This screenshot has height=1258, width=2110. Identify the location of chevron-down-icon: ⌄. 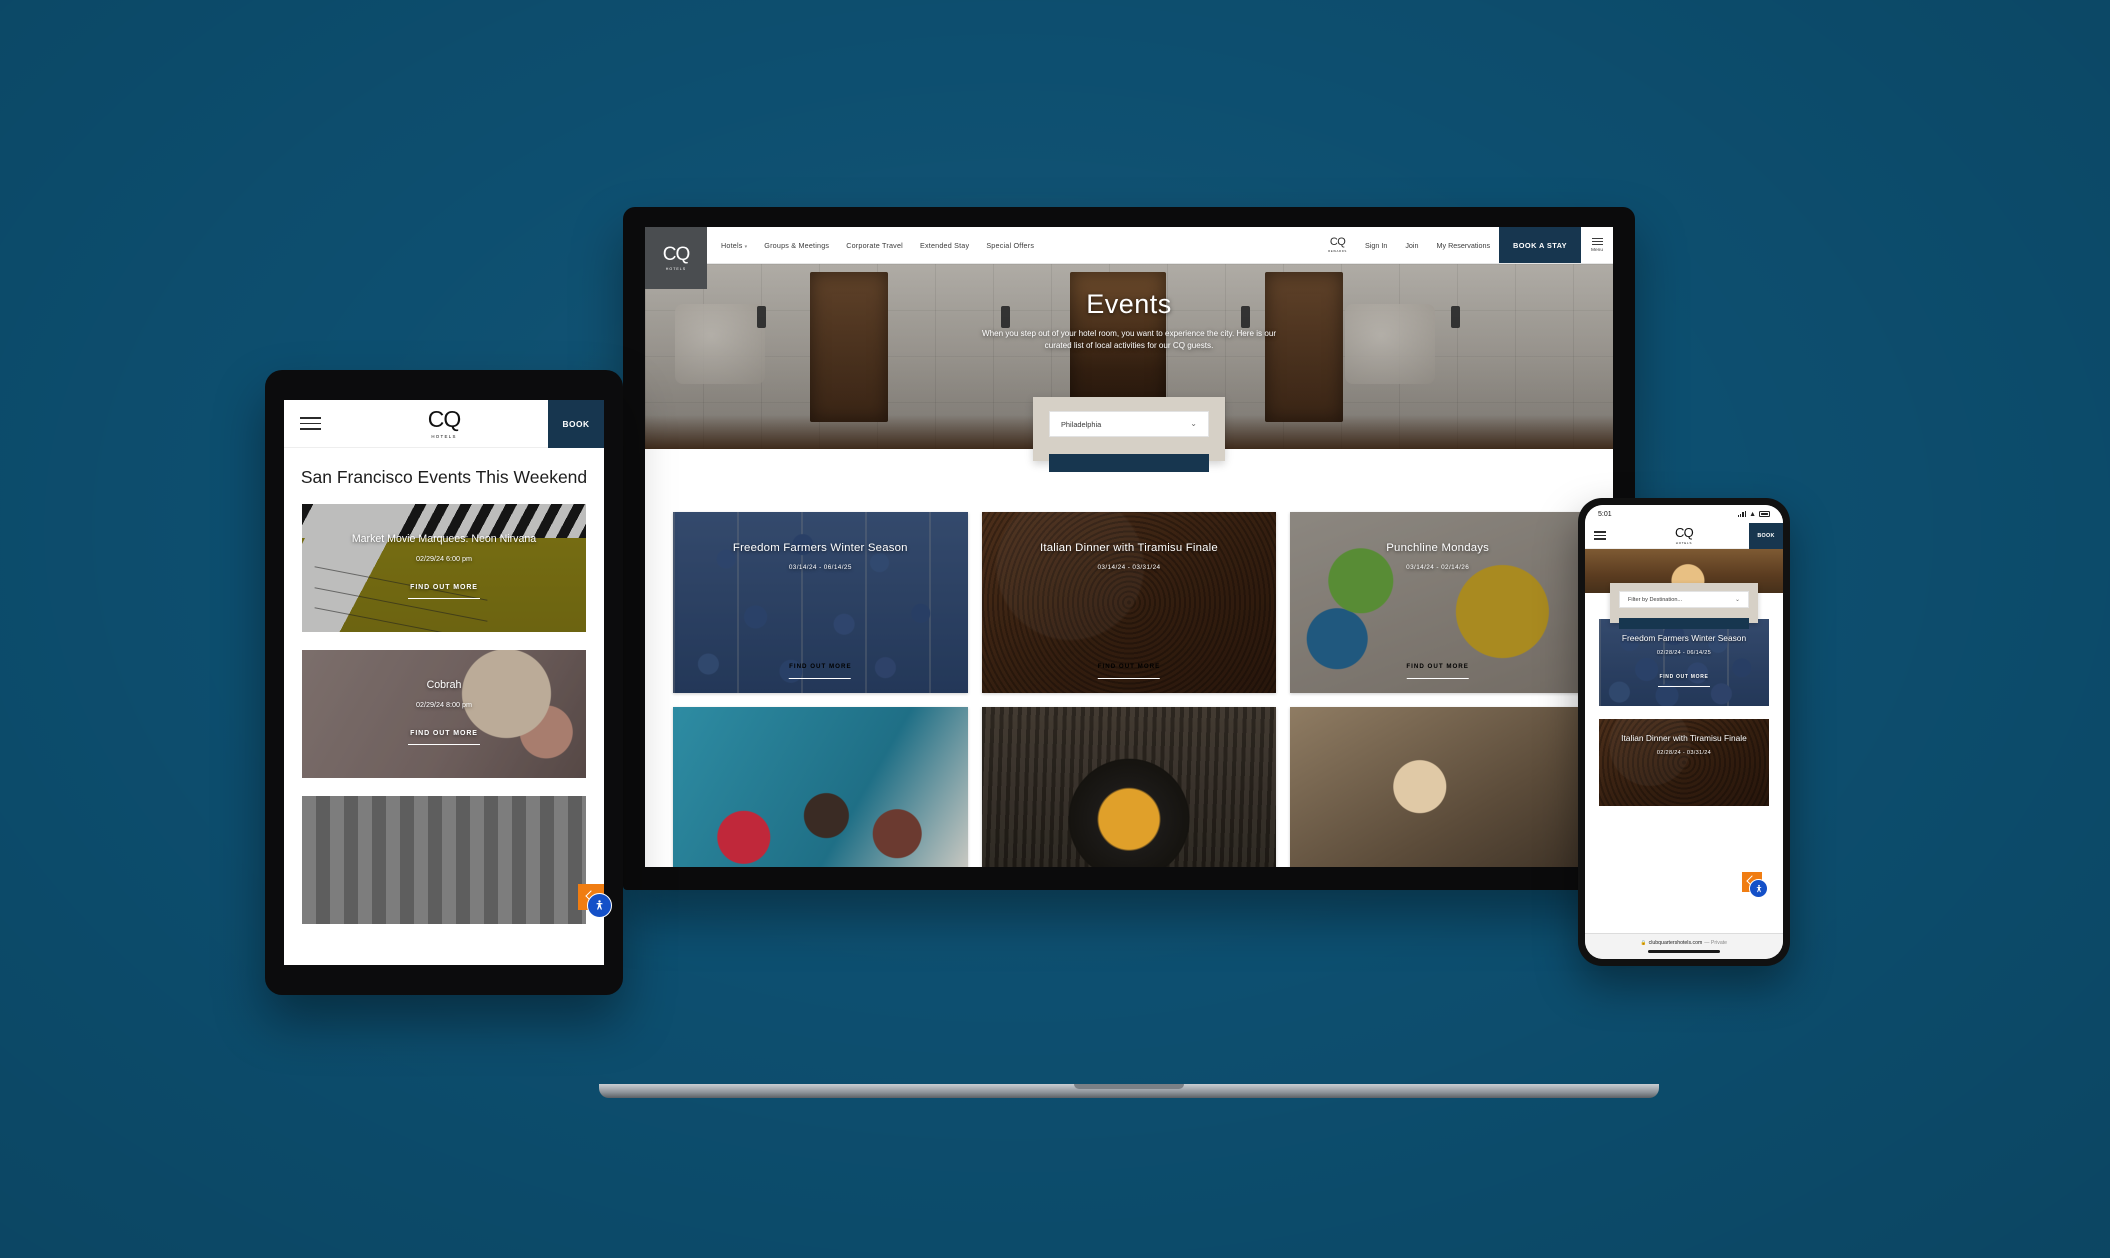
(1737, 599).